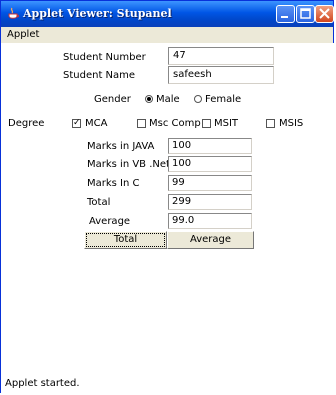  Describe the element at coordinates (198, 99) in the screenshot. I see `gender-female-radio` at that location.